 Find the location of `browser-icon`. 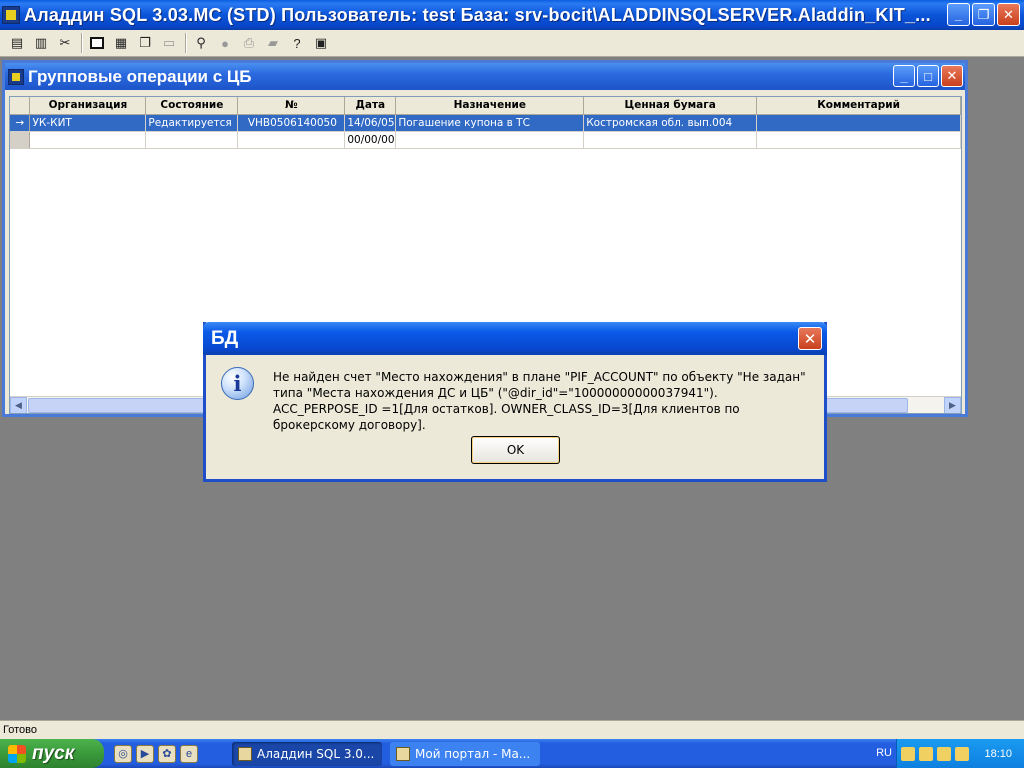

browser-icon is located at coordinates (403, 753).